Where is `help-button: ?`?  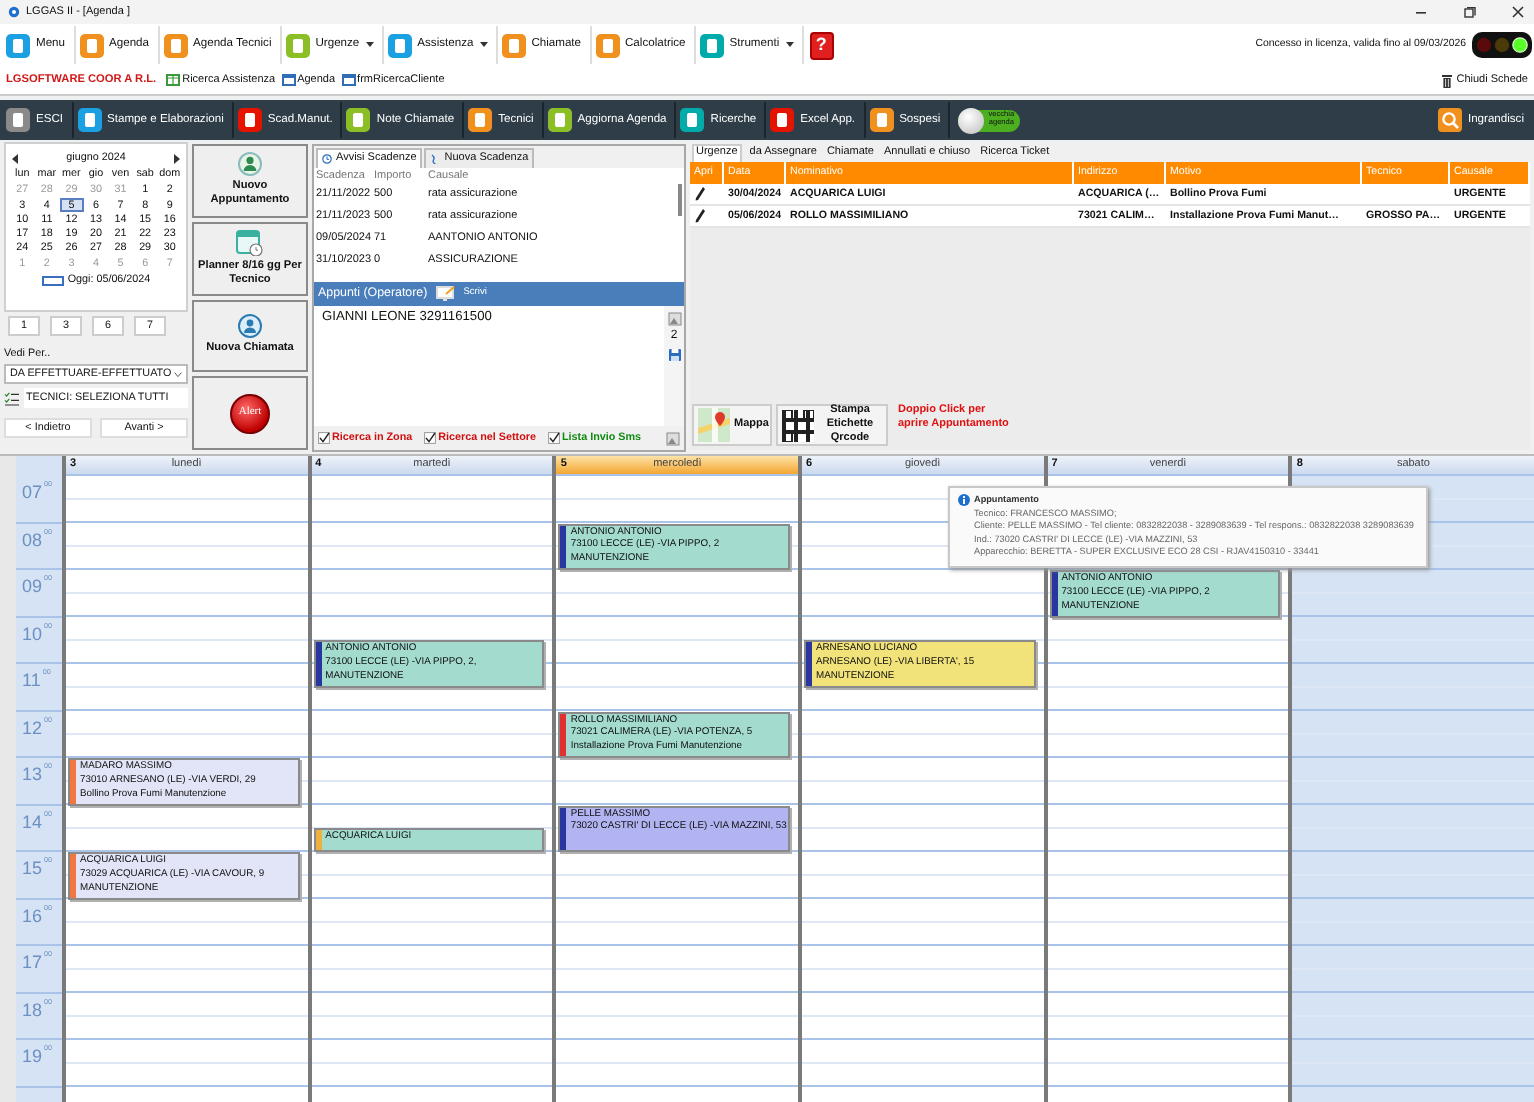 help-button: ? is located at coordinates (821, 45).